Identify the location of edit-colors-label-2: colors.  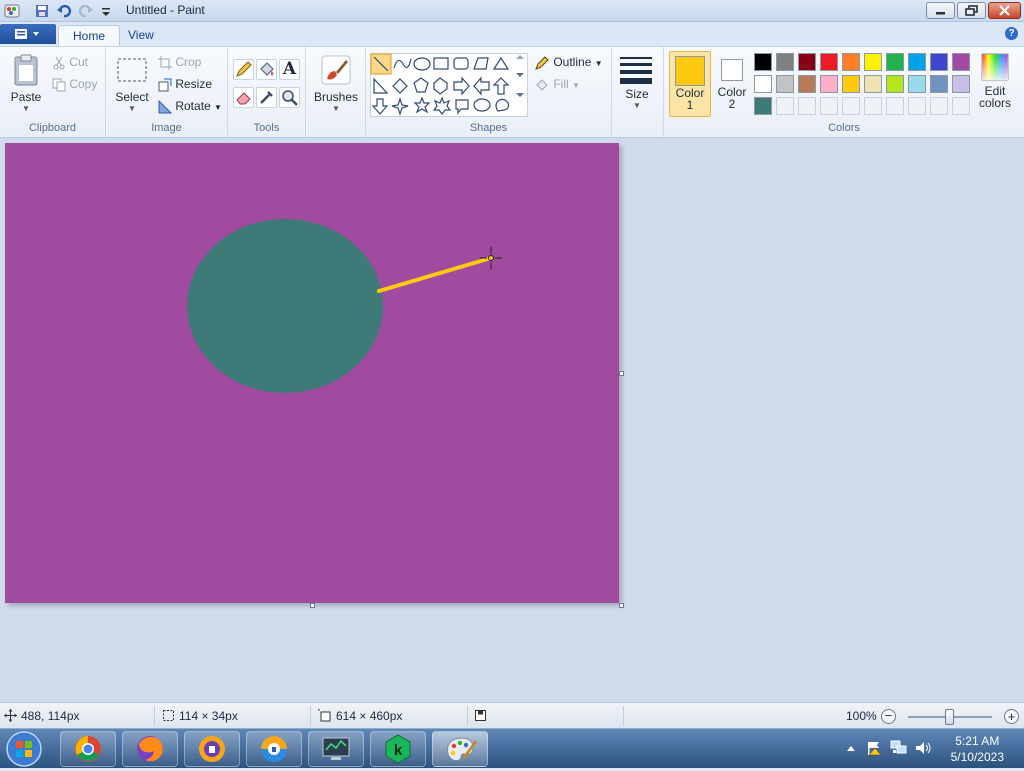
(994, 103).